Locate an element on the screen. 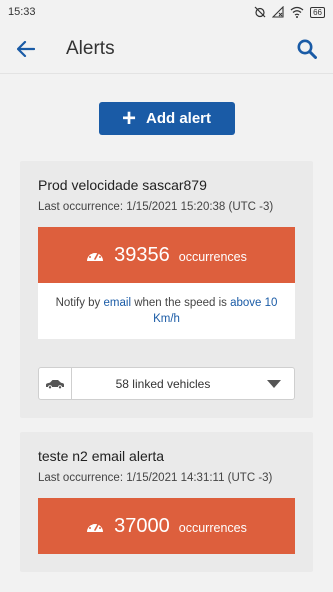 The width and height of the screenshot is (333, 592). linked-vehicles-dropdown: 58 linked vehicles is located at coordinates (166, 383).